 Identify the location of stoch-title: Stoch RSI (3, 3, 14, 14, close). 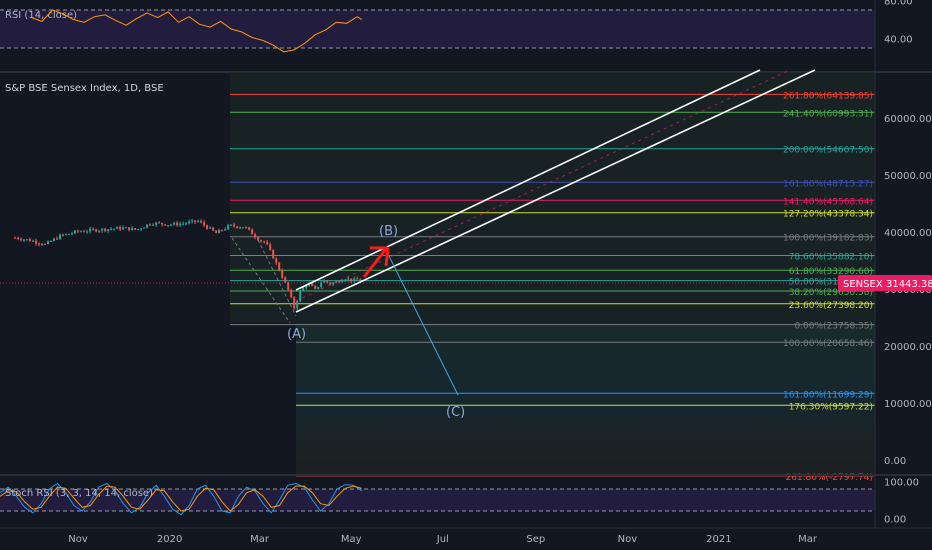
(79, 493).